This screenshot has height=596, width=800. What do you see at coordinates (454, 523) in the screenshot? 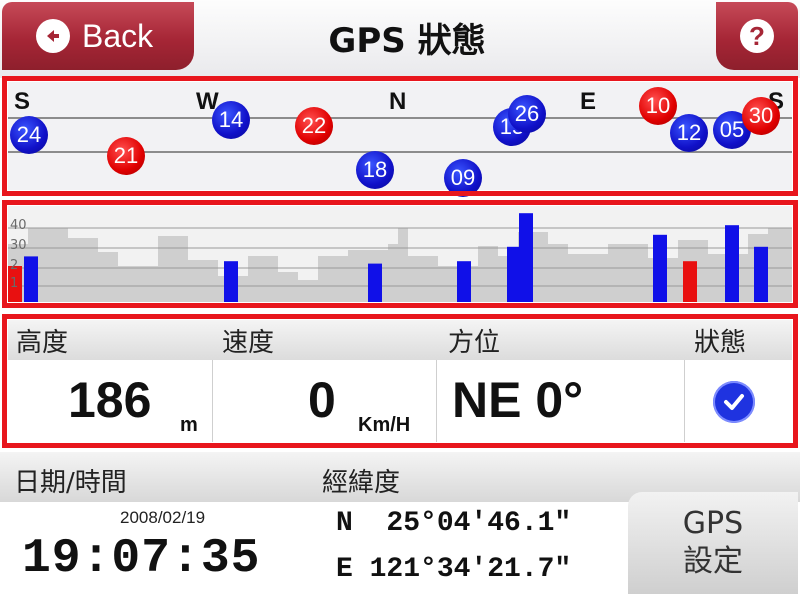
I see `latitude-value: N 25°04'46.1"` at bounding box center [454, 523].